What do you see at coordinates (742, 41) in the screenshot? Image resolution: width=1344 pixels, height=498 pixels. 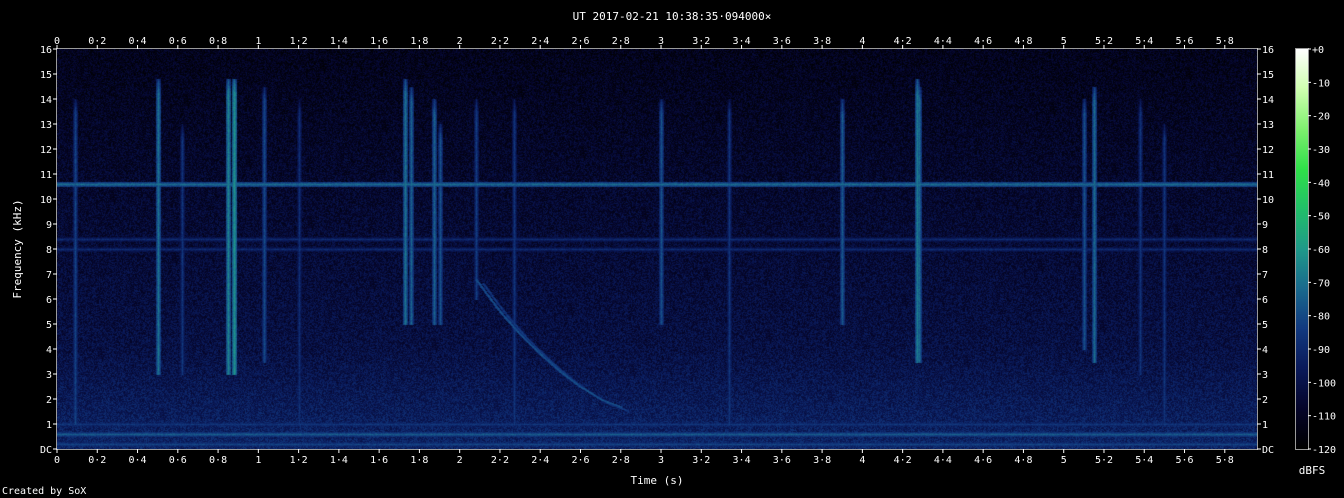 I see `x-tick-label-top: 3·4` at bounding box center [742, 41].